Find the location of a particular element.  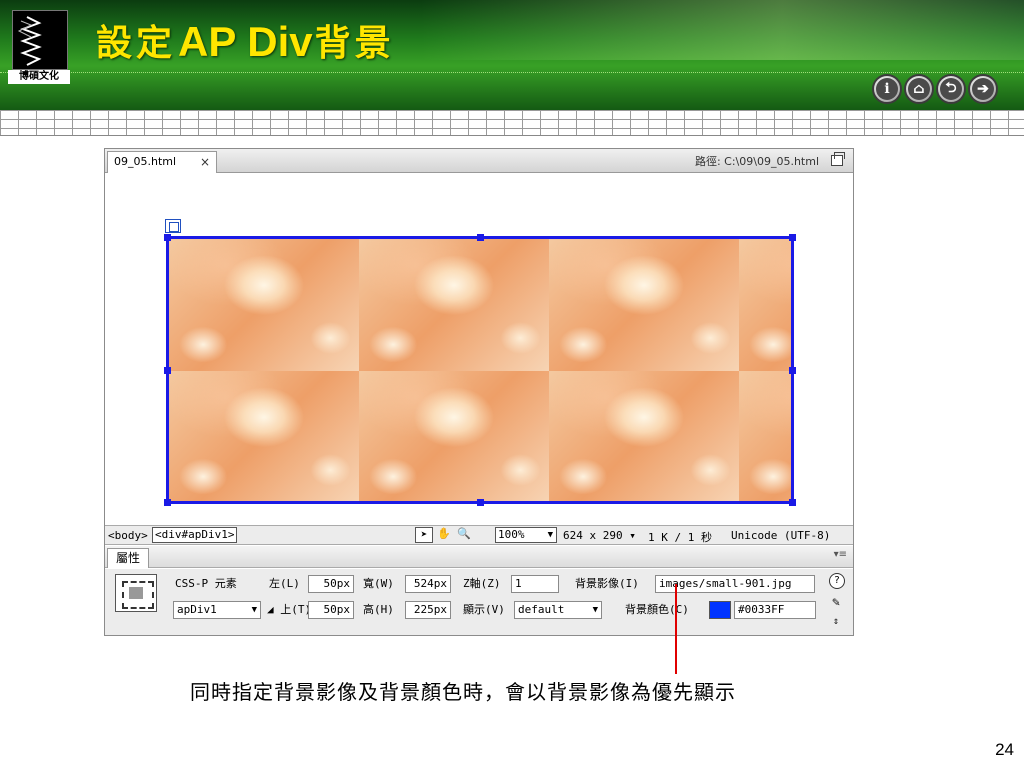

slide-caption: 同時指定背景影像及背景顏色時，會以背景影像為優先顯示 is located at coordinates (463, 692).